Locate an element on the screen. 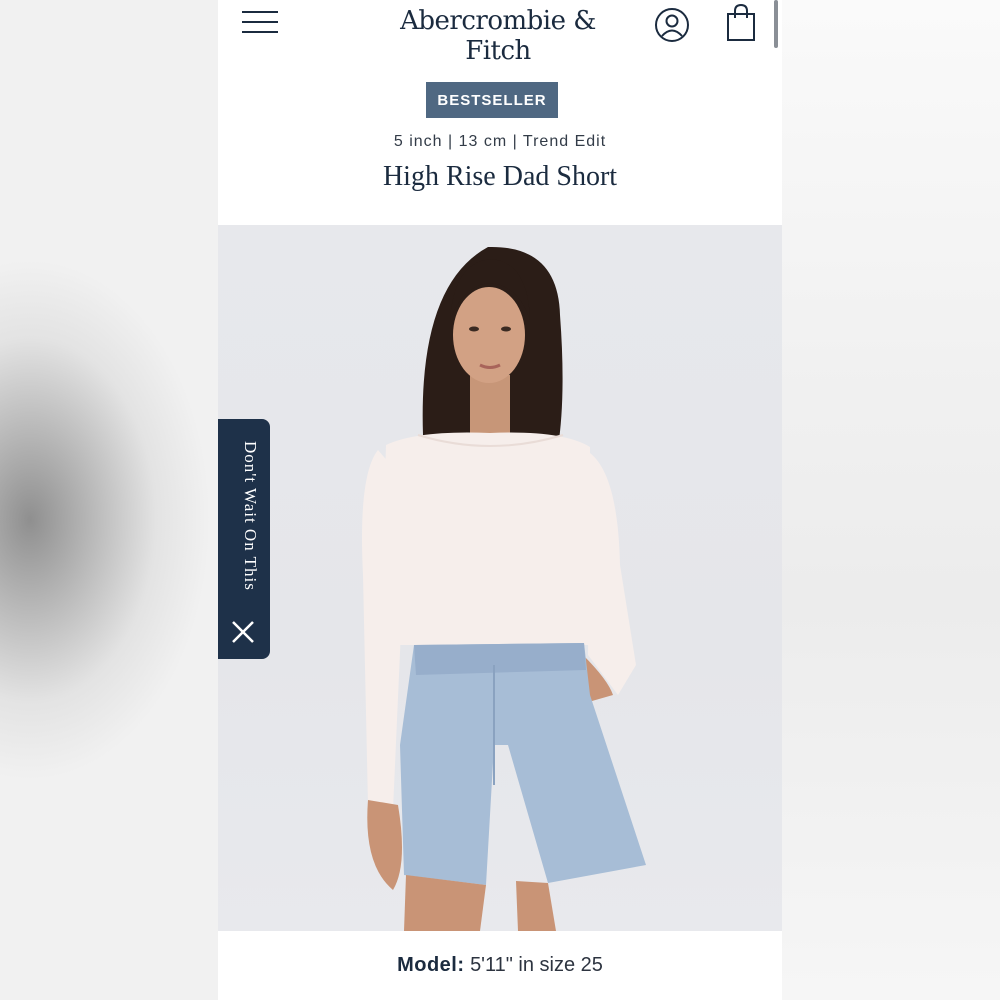  account-icon is located at coordinates (672, 25).